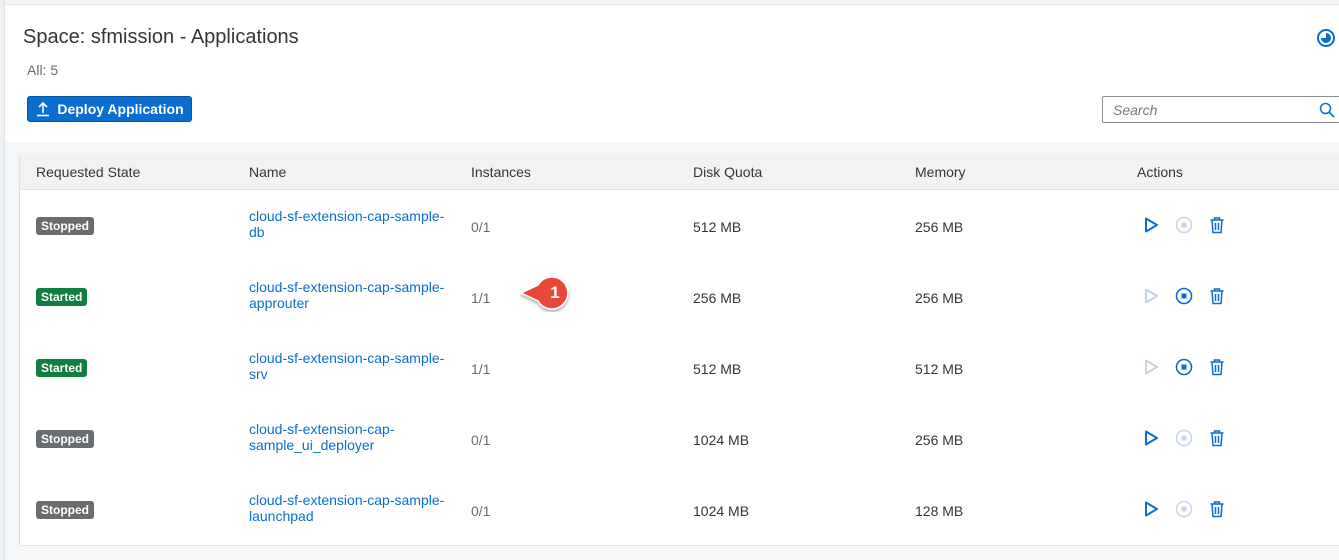  Describe the element at coordinates (354, 366) in the screenshot. I see `app-name-link: cloud-sf-extension-cap-sample-srv` at that location.